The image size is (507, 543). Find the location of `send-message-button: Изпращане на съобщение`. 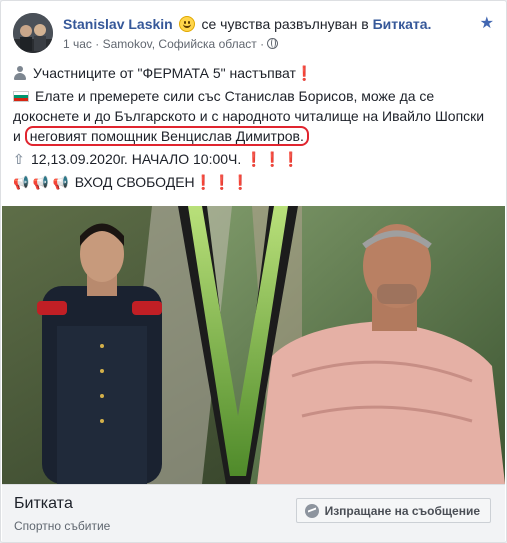

send-message-button: Изпращане на съобщение is located at coordinates (393, 510).